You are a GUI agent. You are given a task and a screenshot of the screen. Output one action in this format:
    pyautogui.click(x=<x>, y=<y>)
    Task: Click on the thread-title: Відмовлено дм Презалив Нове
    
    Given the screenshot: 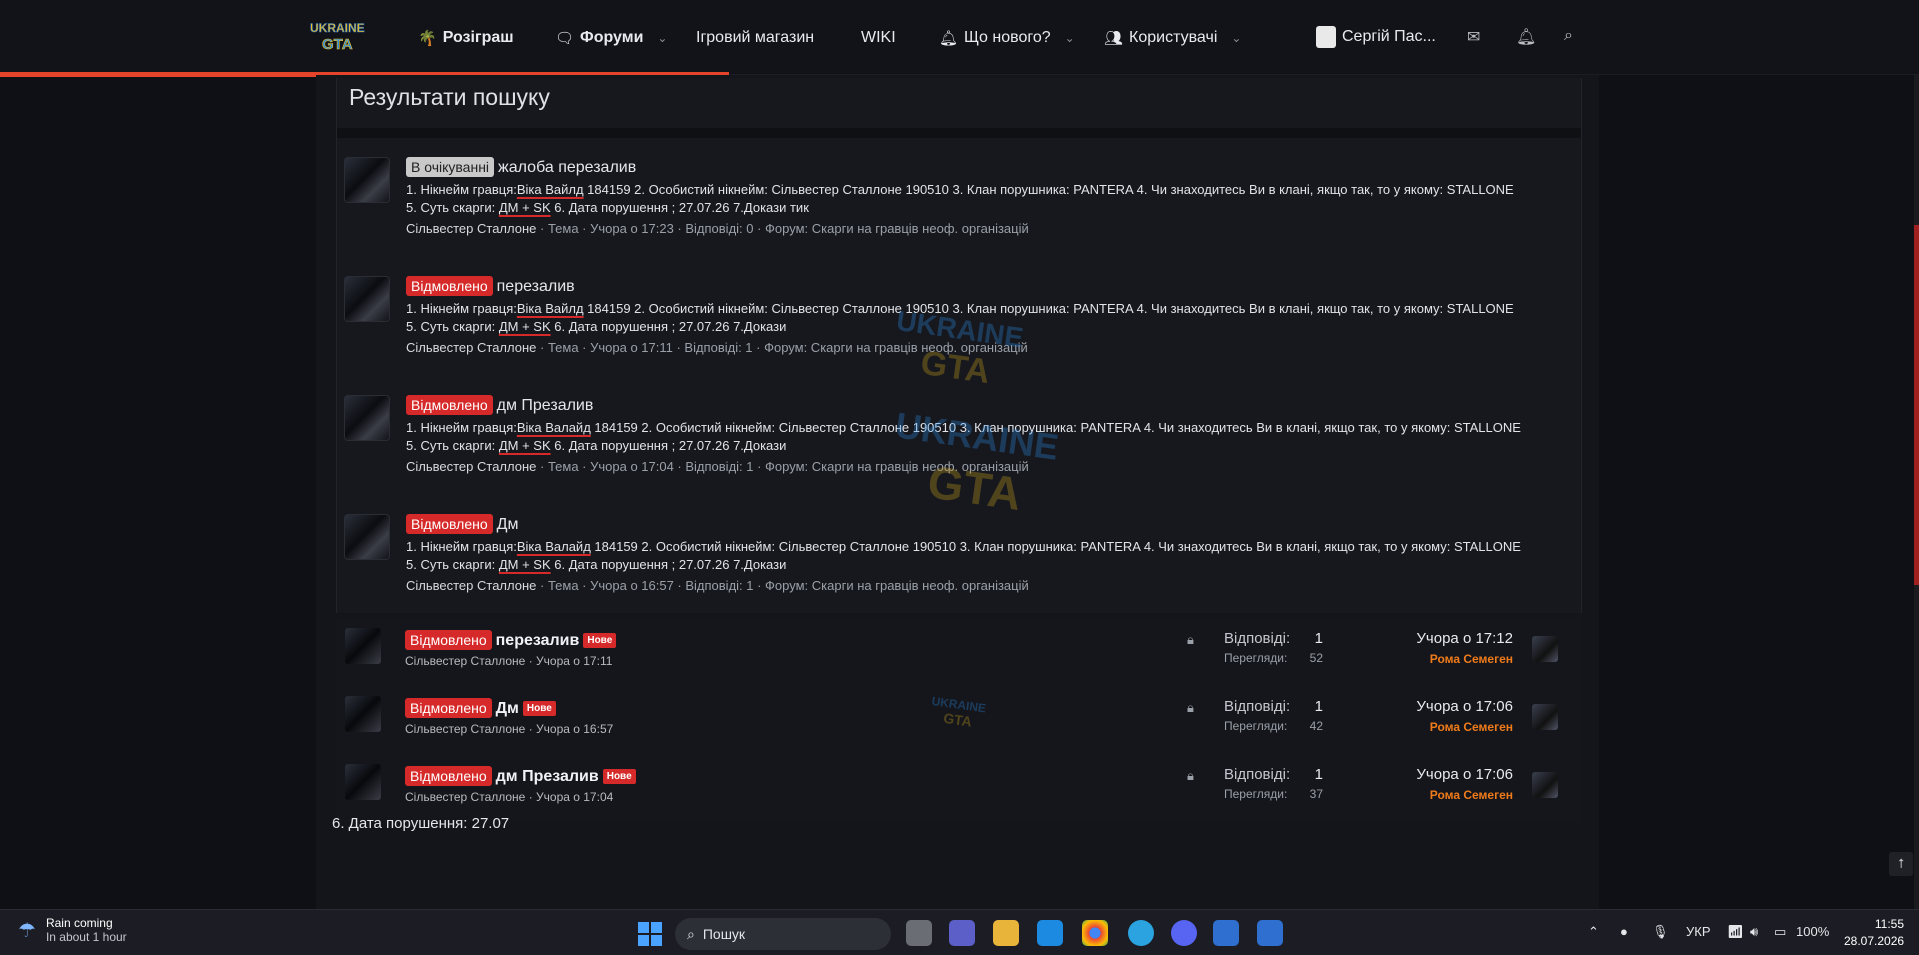 What is the action you would take?
    pyautogui.click(x=520, y=776)
    